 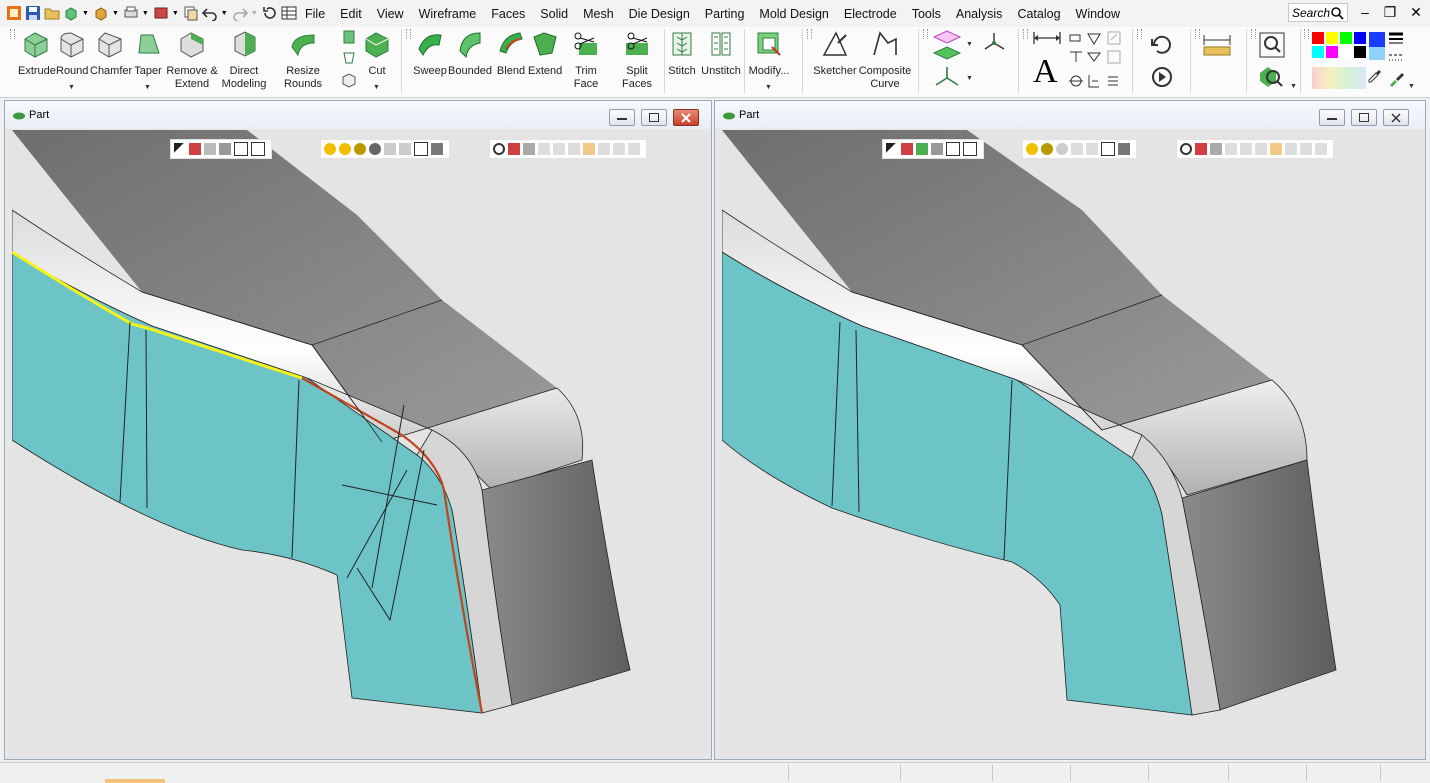 I want to click on menu-faces: Faces, so click(x=508, y=14).